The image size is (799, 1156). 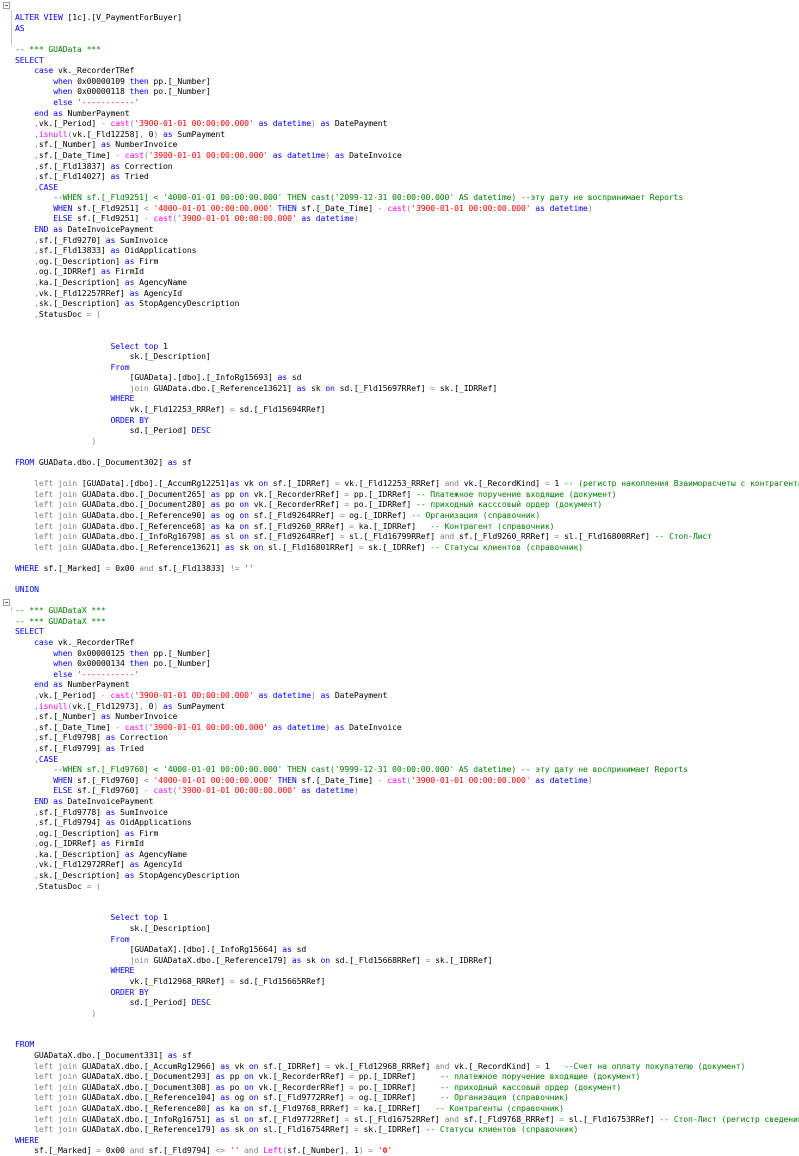 I want to click on code-token: og.[_Description], so click(x=81, y=832).